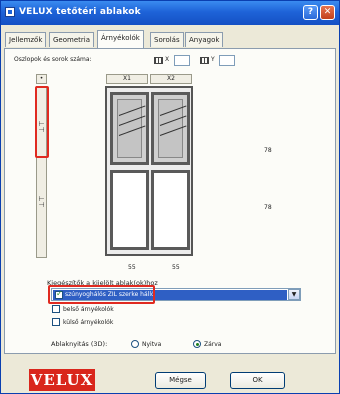 This screenshot has height=394, width=340. Describe the element at coordinates (120, 39) in the screenshot. I see `tab-arnyekolok: Árnyékolók` at that location.